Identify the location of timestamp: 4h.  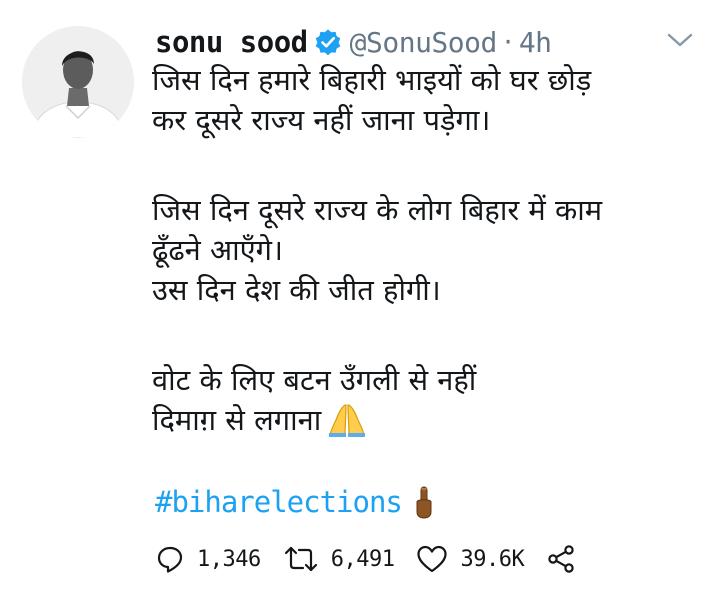
(535, 42).